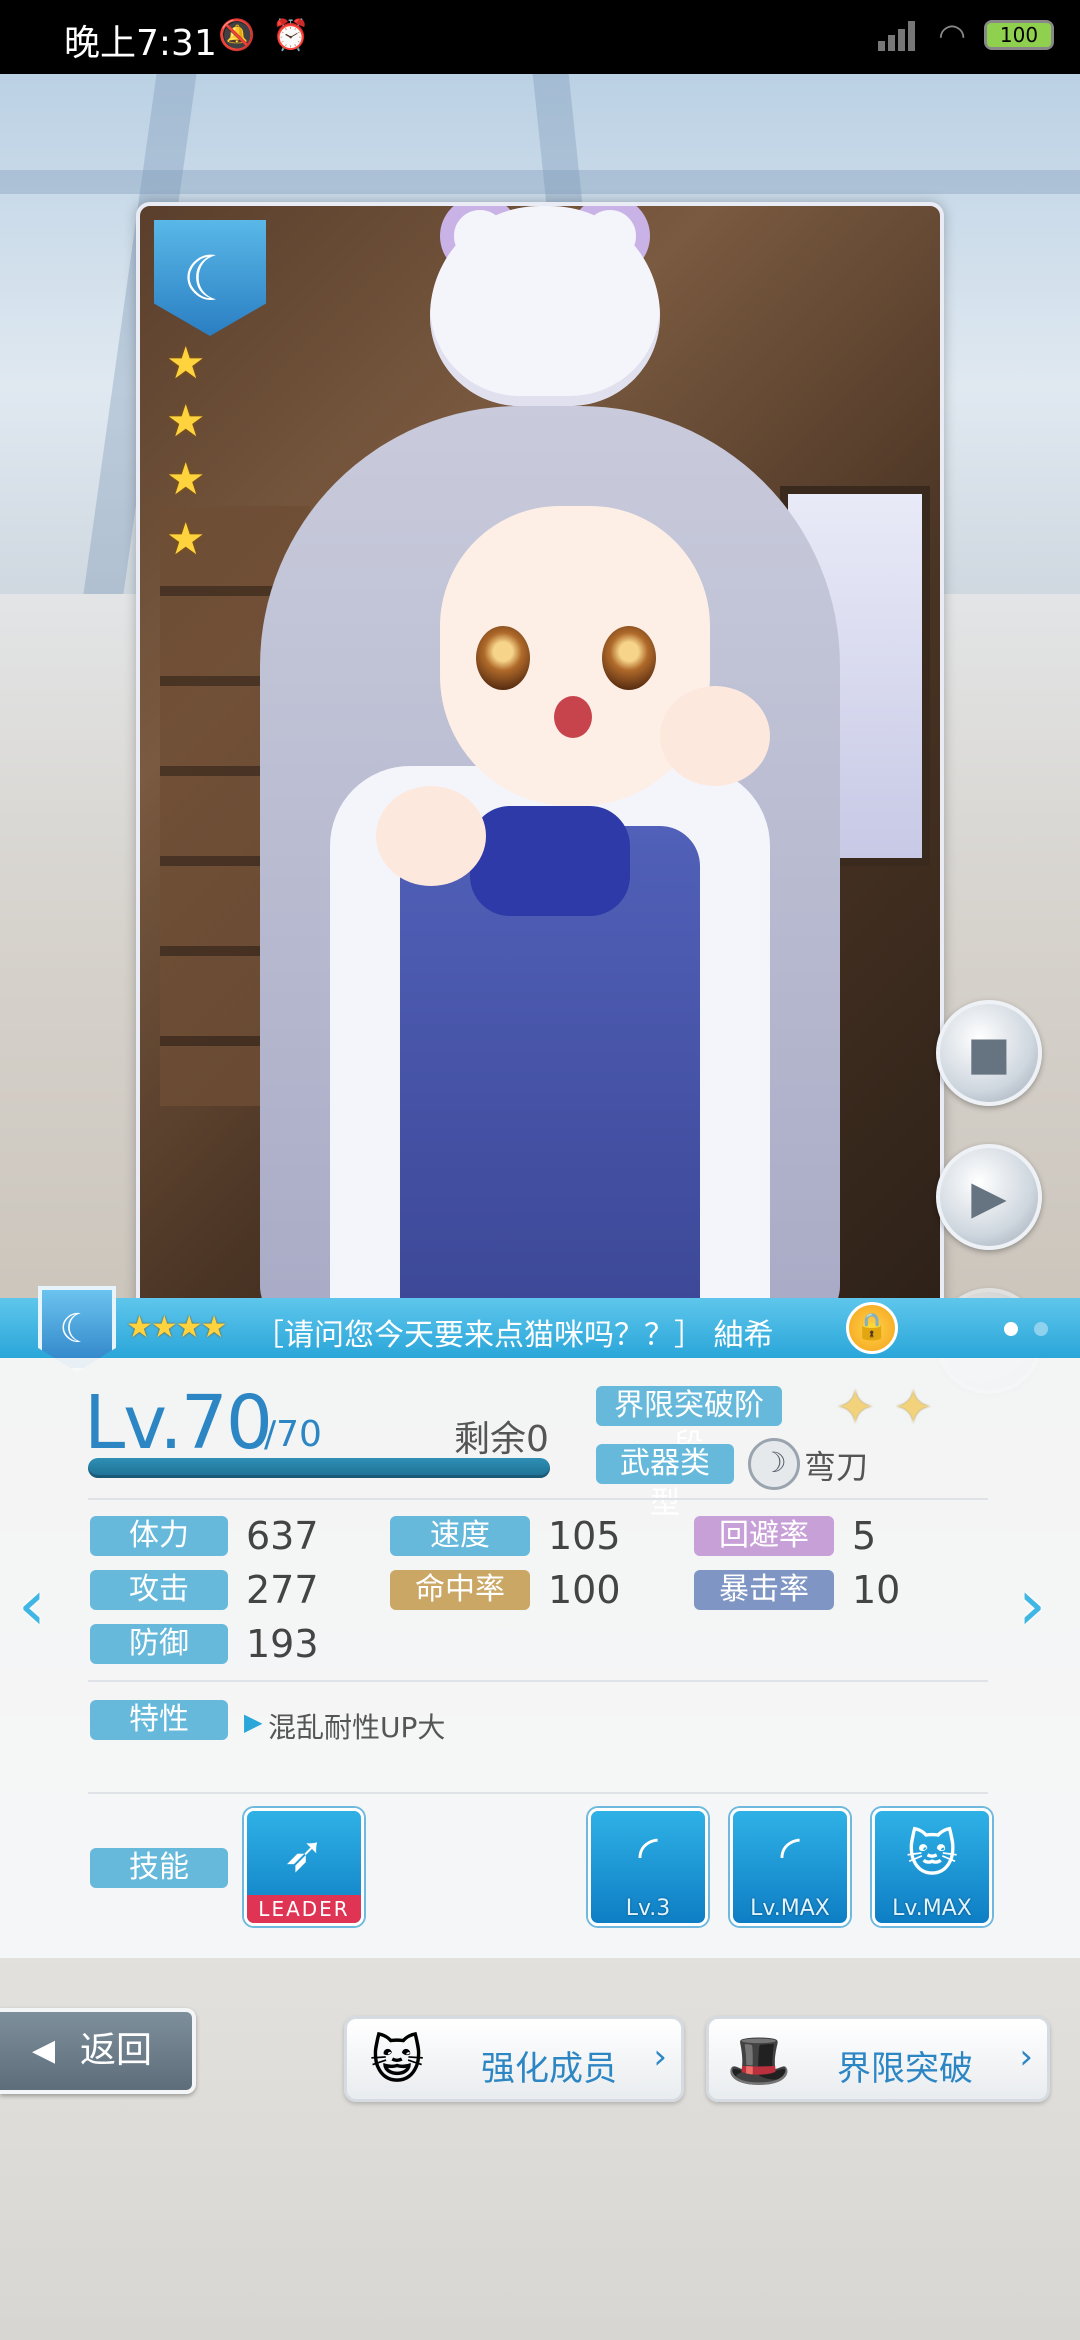 The width and height of the screenshot is (1080, 2340). I want to click on stat-atk-label: 攻击, so click(159, 1590).